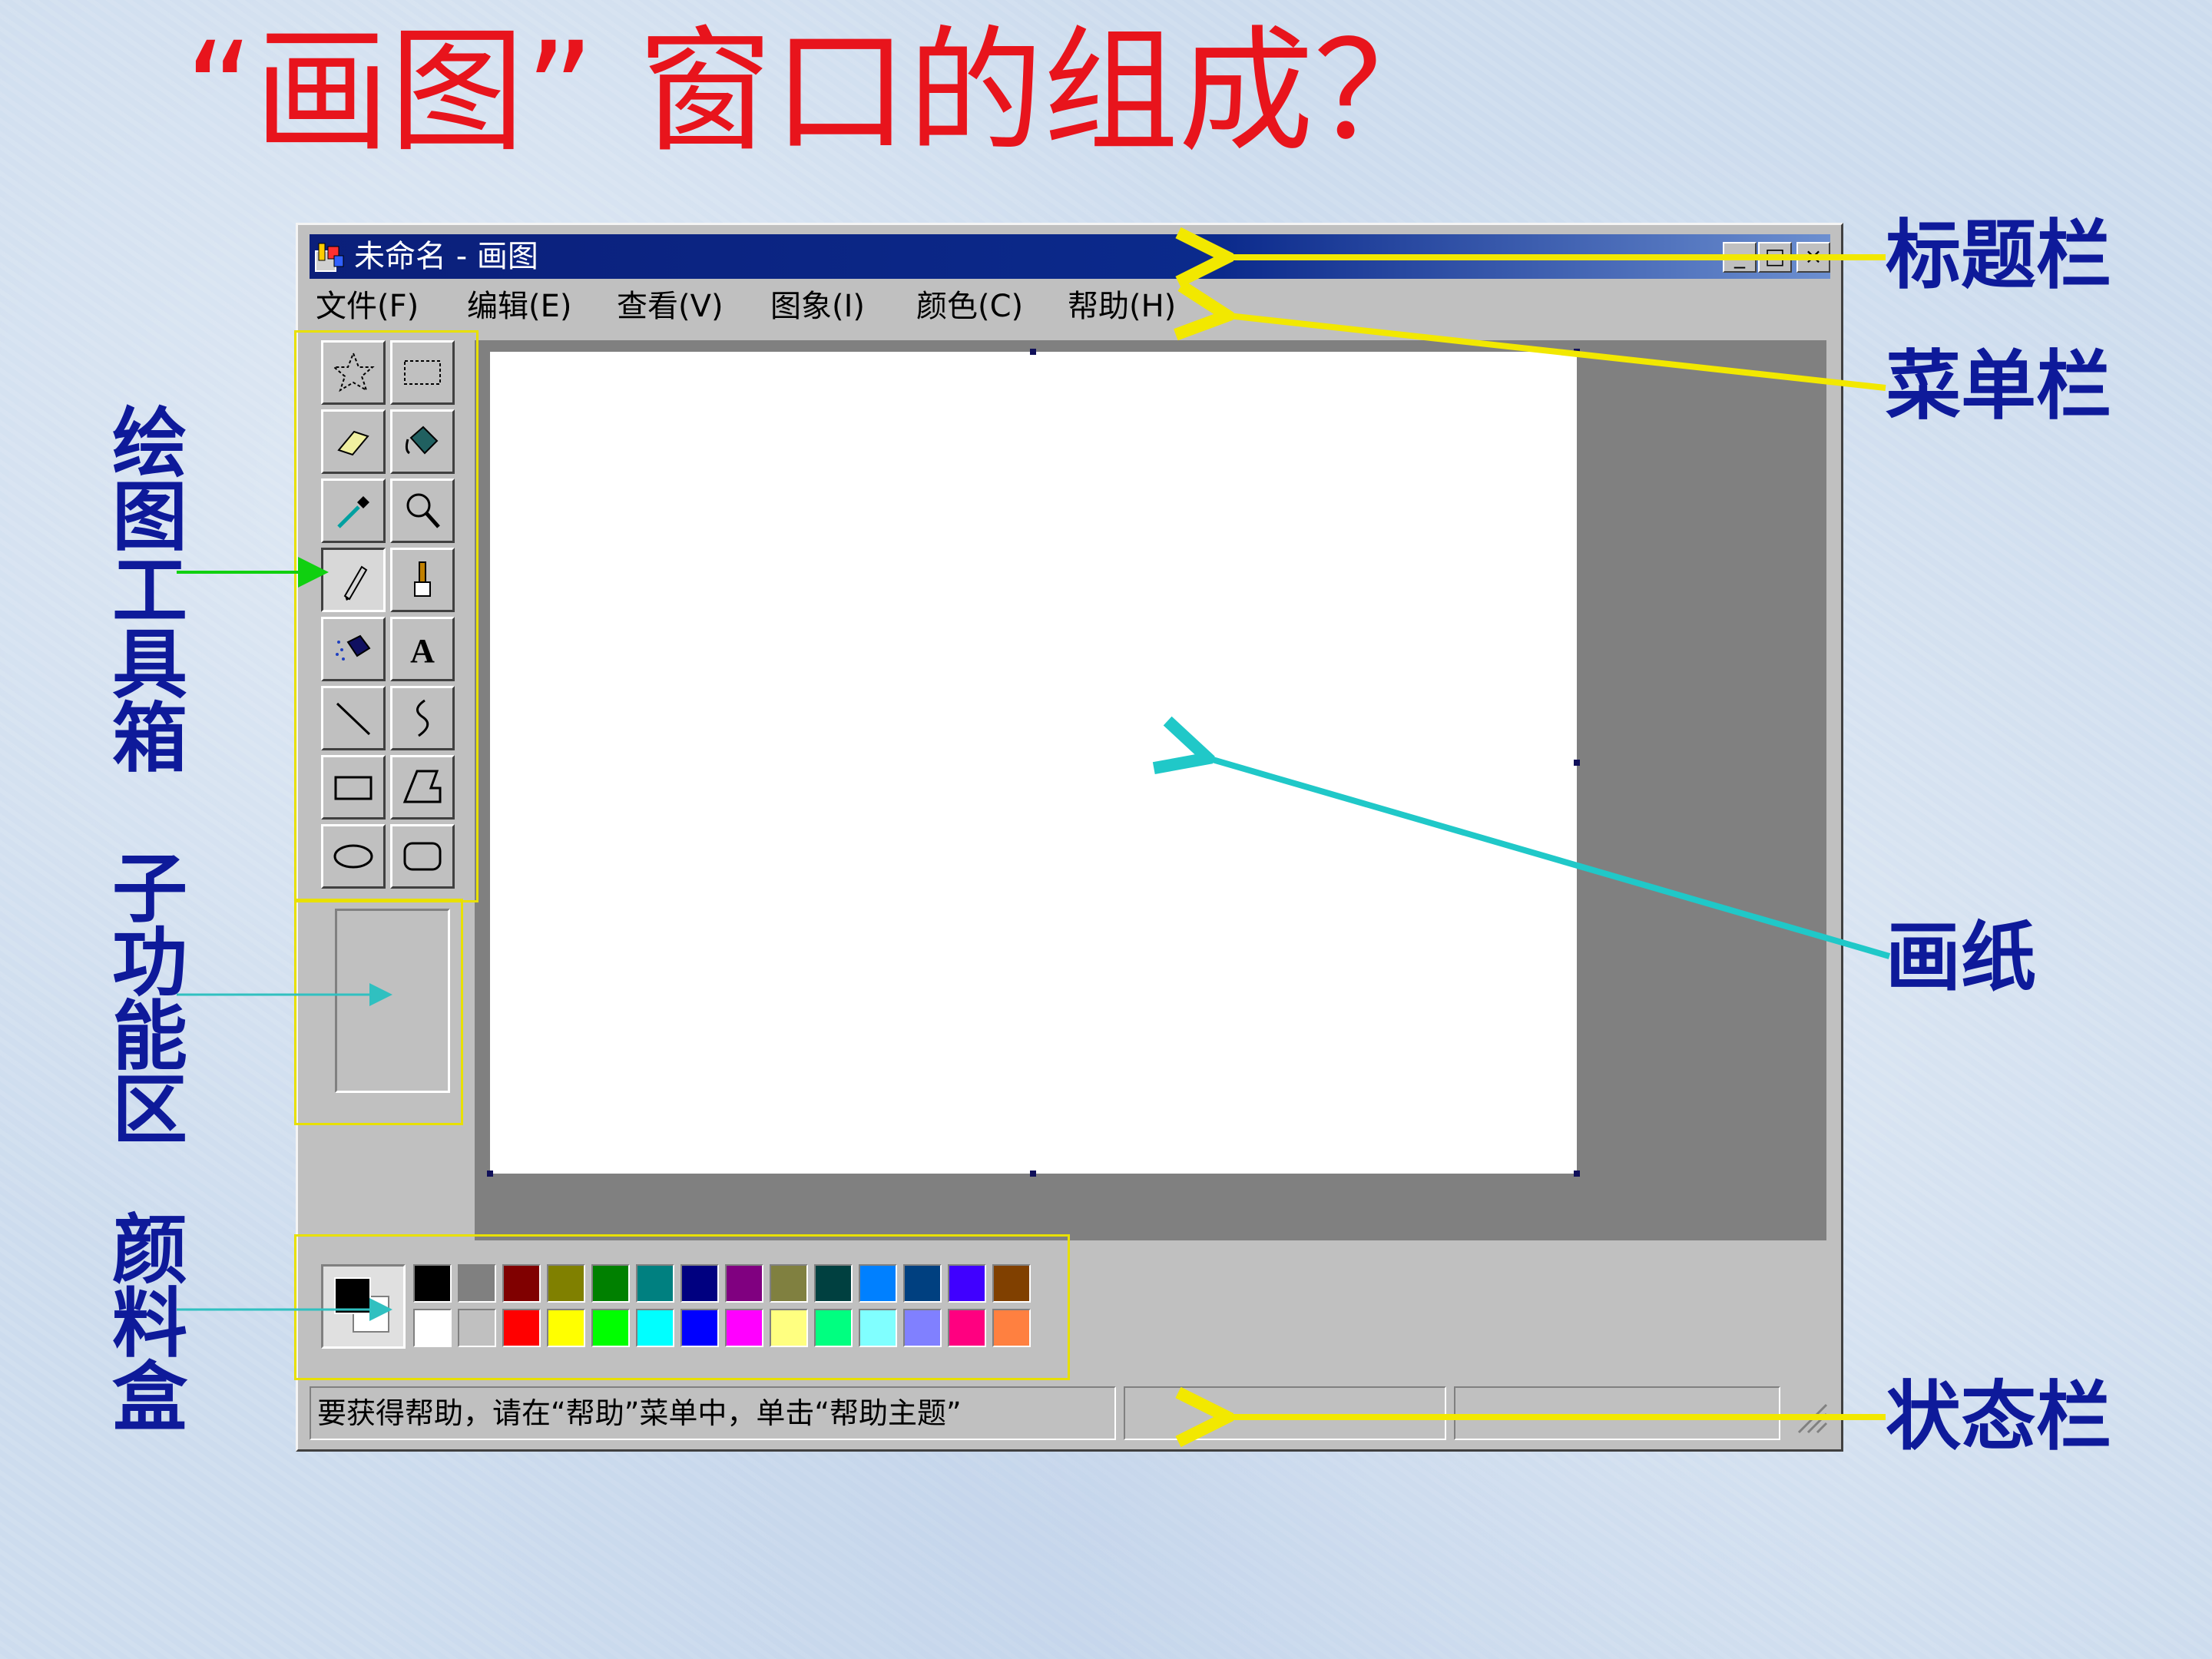 This screenshot has height=1659, width=2212. I want to click on status-bar: 要获得帮助，请在“帮助”菜单中，单击“帮助主题”, so click(1072, 1413).